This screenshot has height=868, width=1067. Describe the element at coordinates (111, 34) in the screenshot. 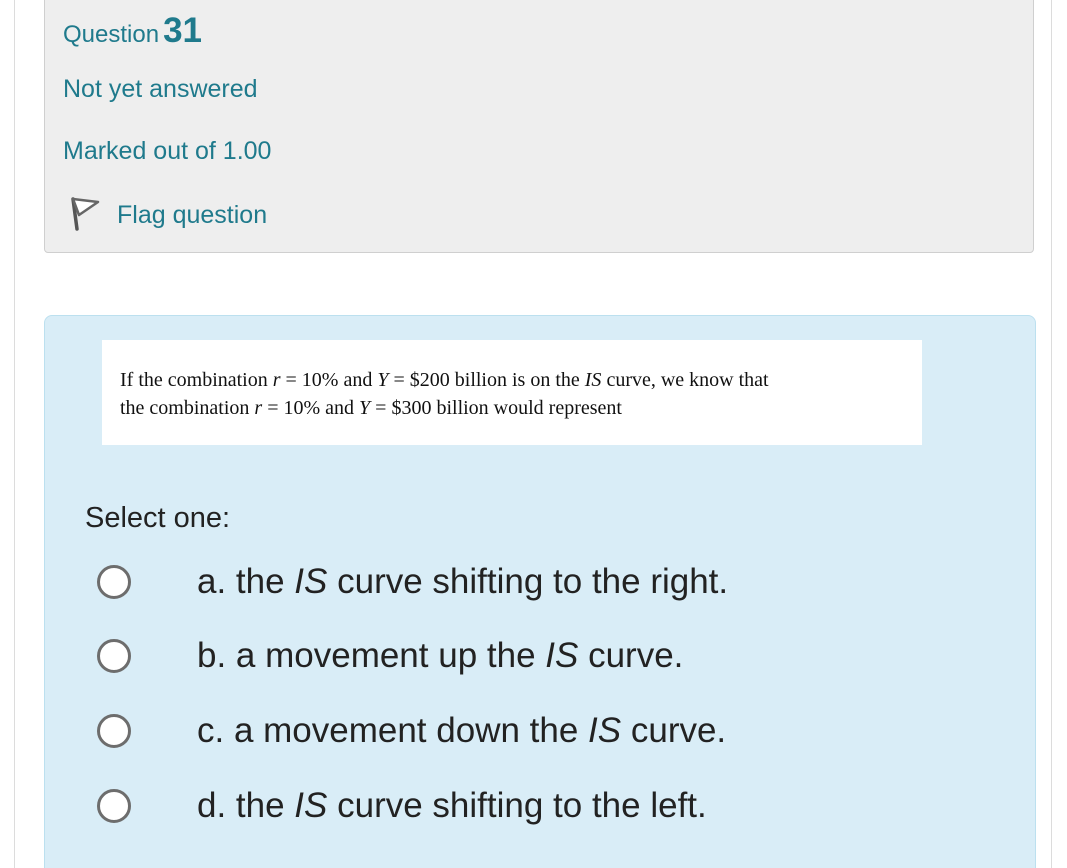

I see `question-label: Question` at that location.